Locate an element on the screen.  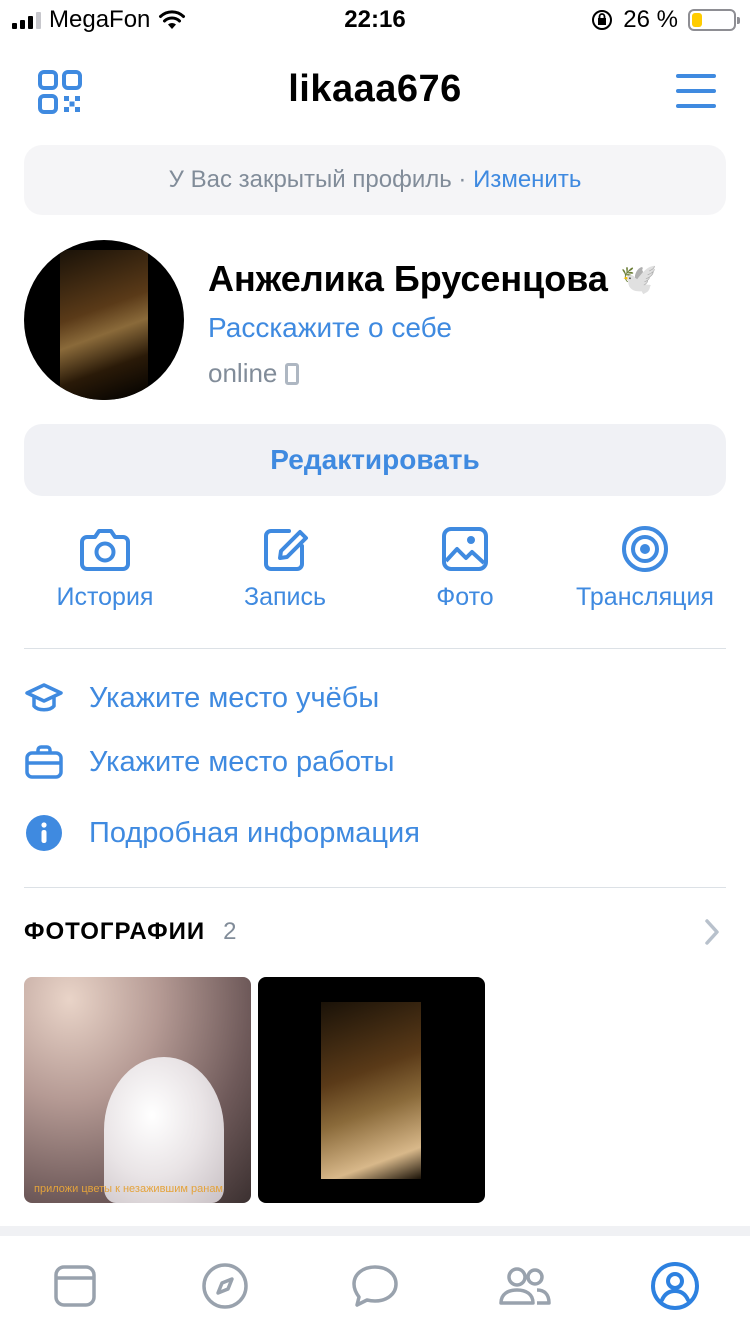
photo-thumbnail: приложи цветы к незажившим ранам is located at coordinates (137, 1090).